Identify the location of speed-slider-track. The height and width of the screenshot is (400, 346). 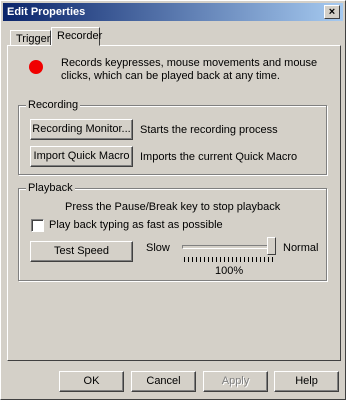
(229, 247).